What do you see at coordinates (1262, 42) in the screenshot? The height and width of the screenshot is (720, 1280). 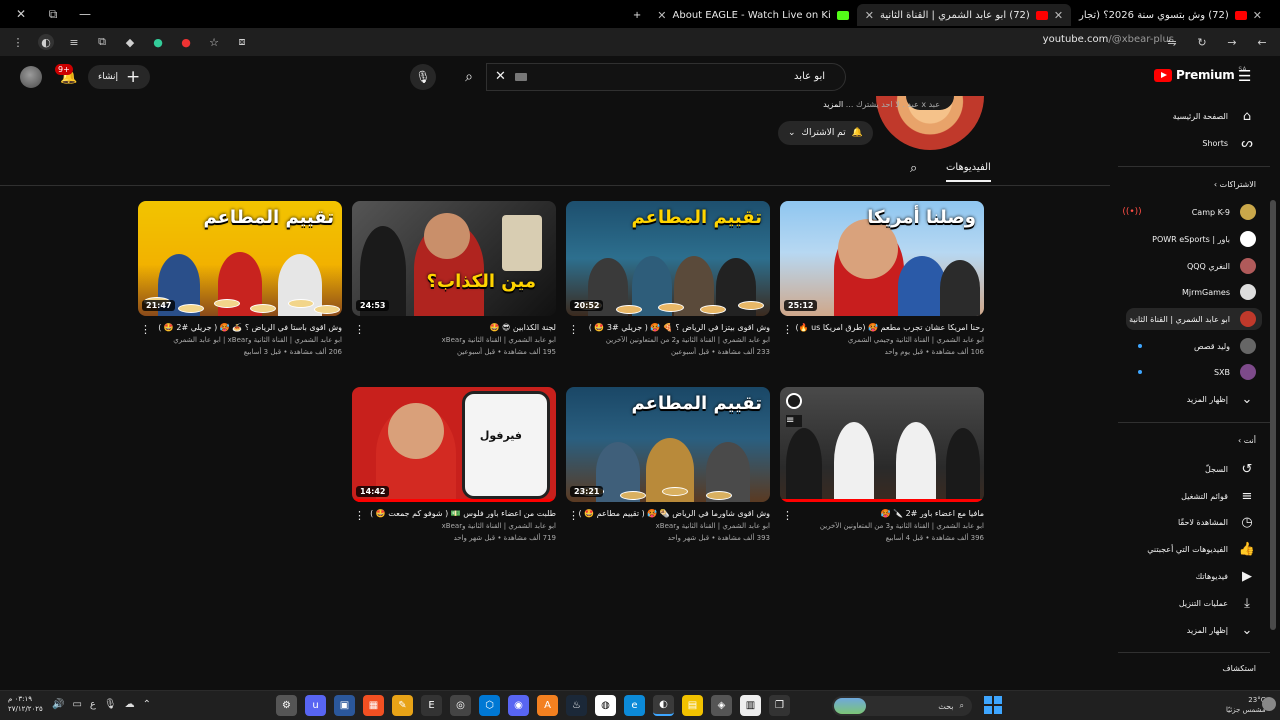 I see `back-icon: ←` at bounding box center [1262, 42].